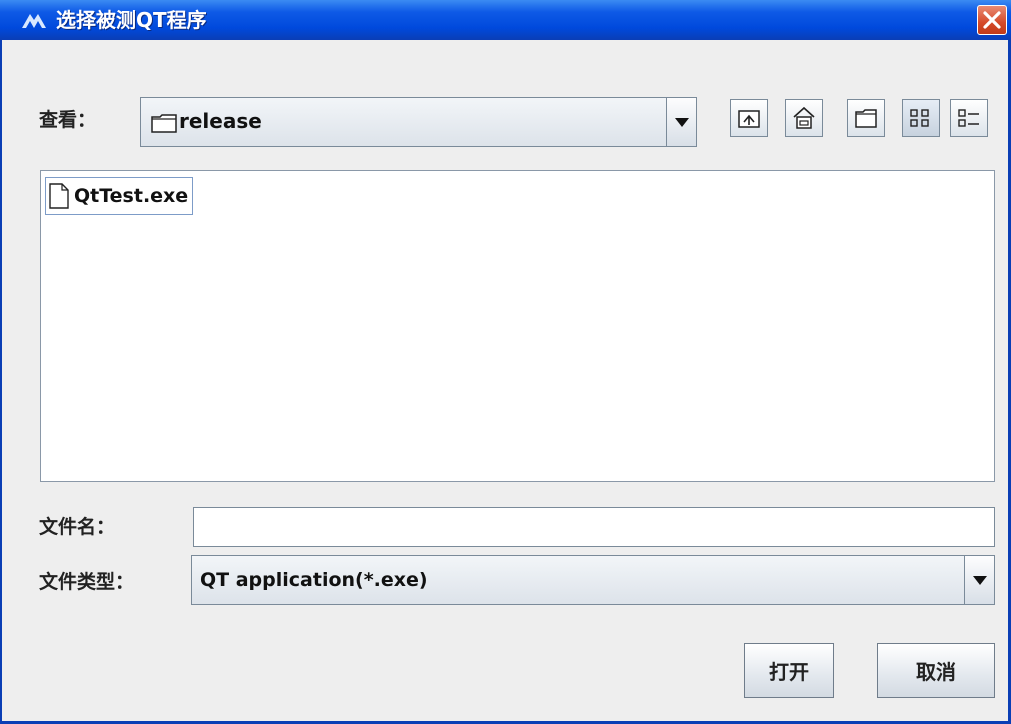  Describe the element at coordinates (68, 120) in the screenshot. I see `lookin-label: 查看：` at that location.